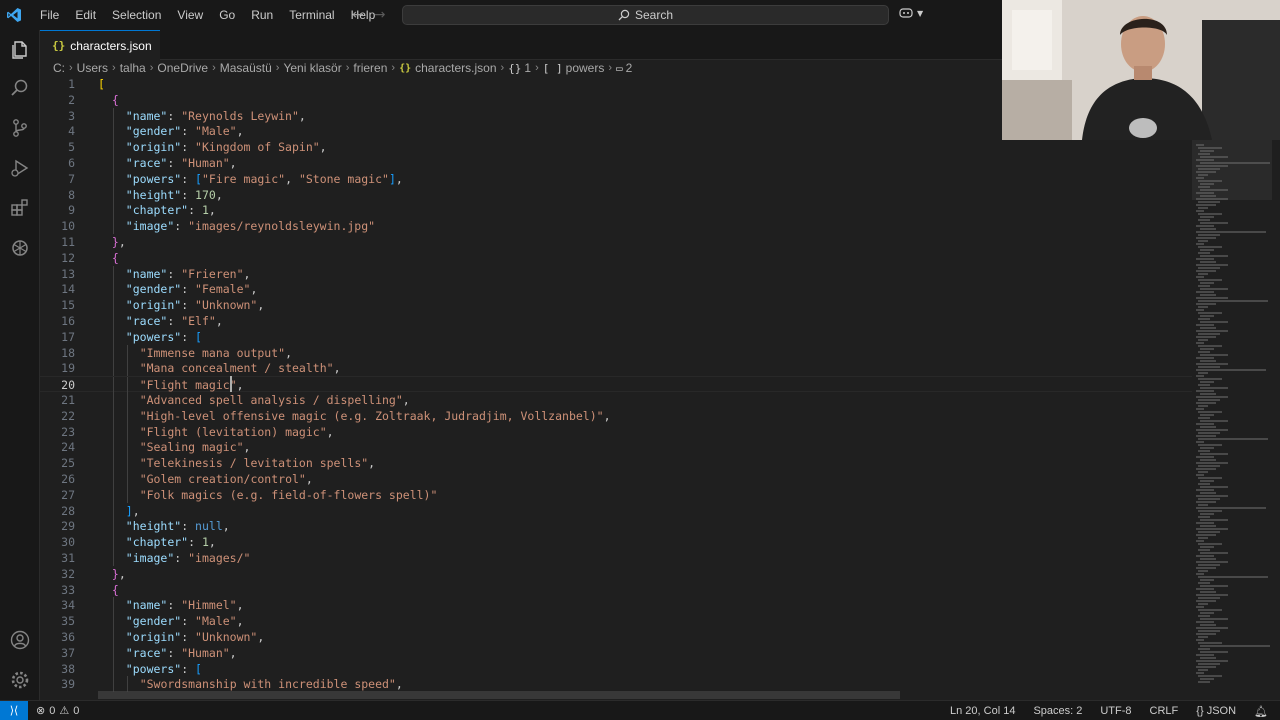 The height and width of the screenshot is (720, 1280). Describe the element at coordinates (57, 637) in the screenshot. I see `line-number: 36` at that location.